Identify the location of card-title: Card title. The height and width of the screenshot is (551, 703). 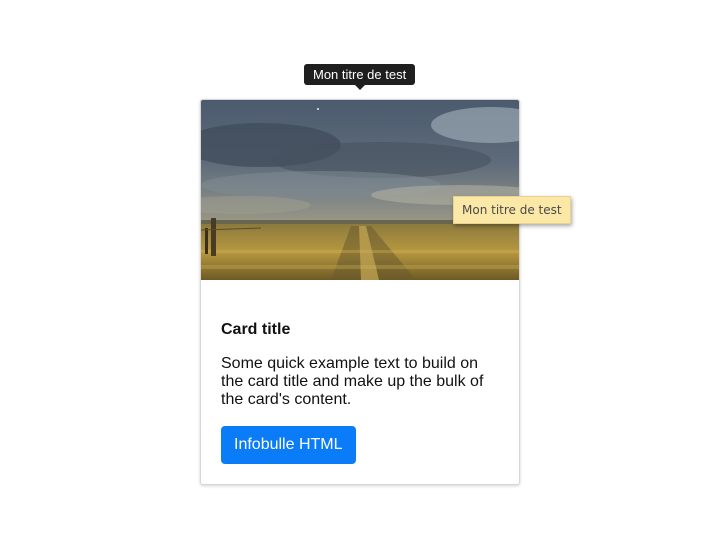
(256, 329).